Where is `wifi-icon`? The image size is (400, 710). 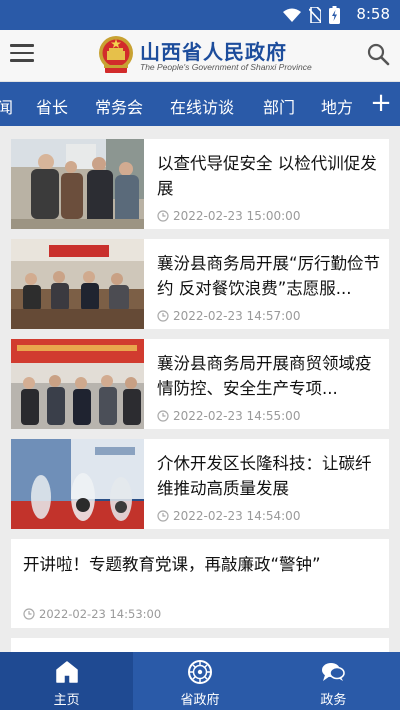
wifi-icon is located at coordinates (292, 15).